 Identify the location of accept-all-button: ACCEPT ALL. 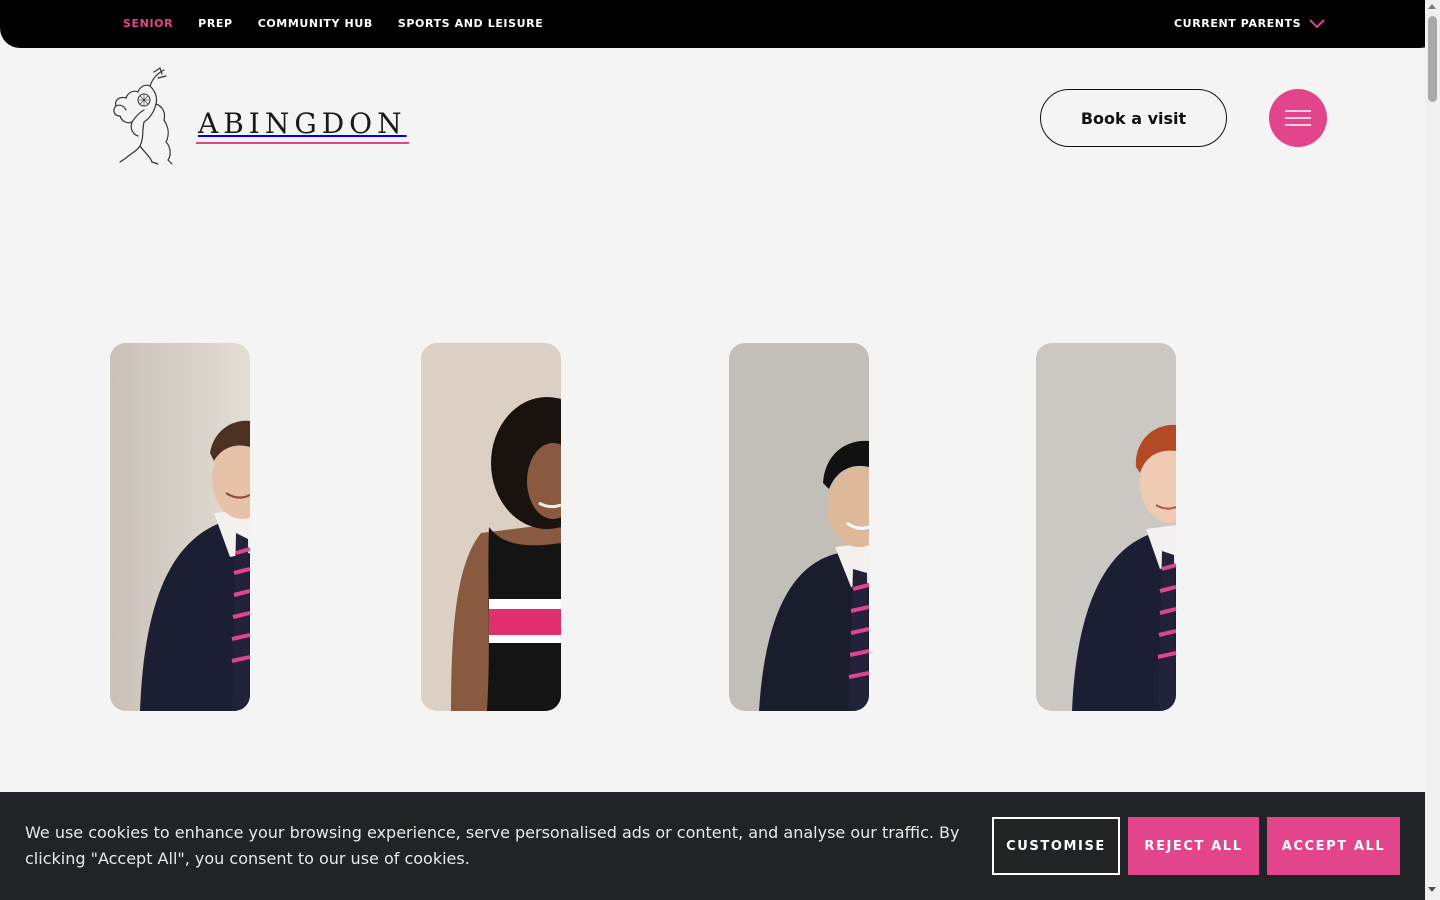
(1333, 846).